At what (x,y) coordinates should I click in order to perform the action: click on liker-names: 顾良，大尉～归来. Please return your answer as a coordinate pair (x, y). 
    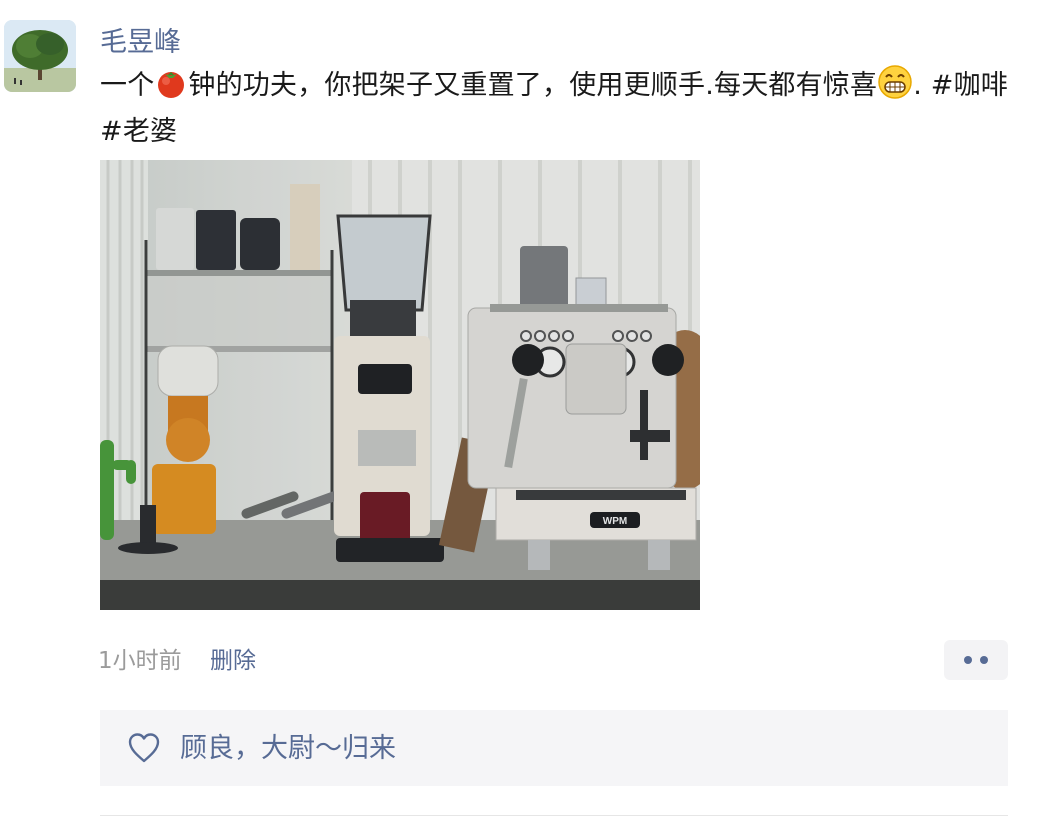
    Looking at the image, I should click on (288, 749).